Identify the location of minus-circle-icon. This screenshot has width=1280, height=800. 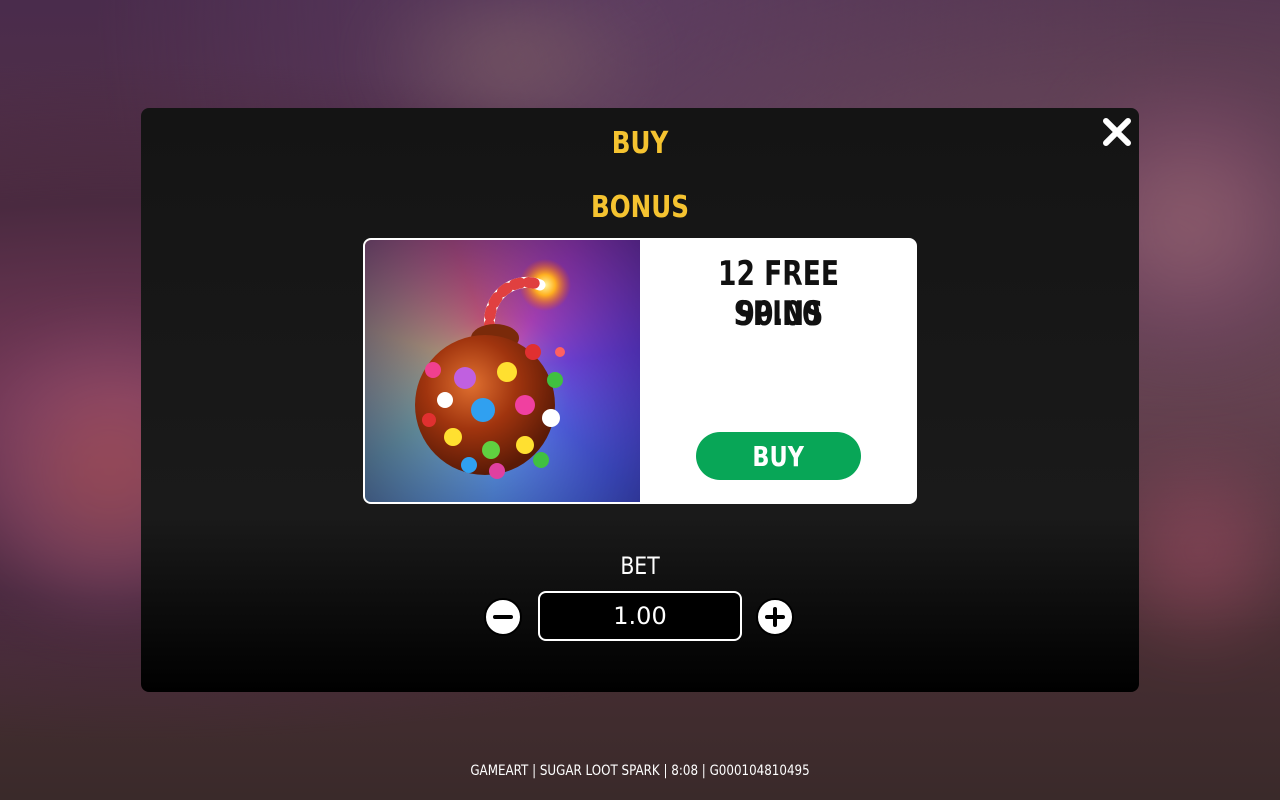
(503, 617).